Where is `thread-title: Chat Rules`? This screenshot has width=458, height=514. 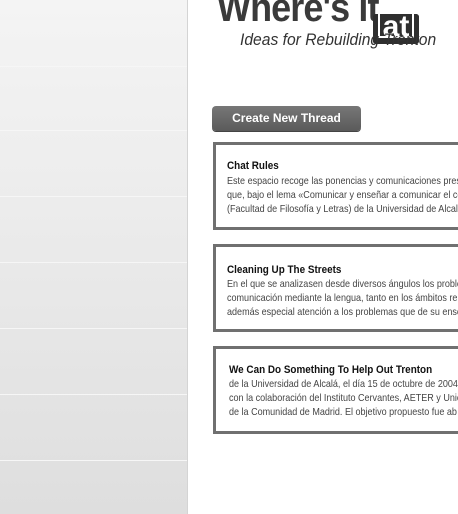 thread-title: Chat Rules is located at coordinates (253, 166).